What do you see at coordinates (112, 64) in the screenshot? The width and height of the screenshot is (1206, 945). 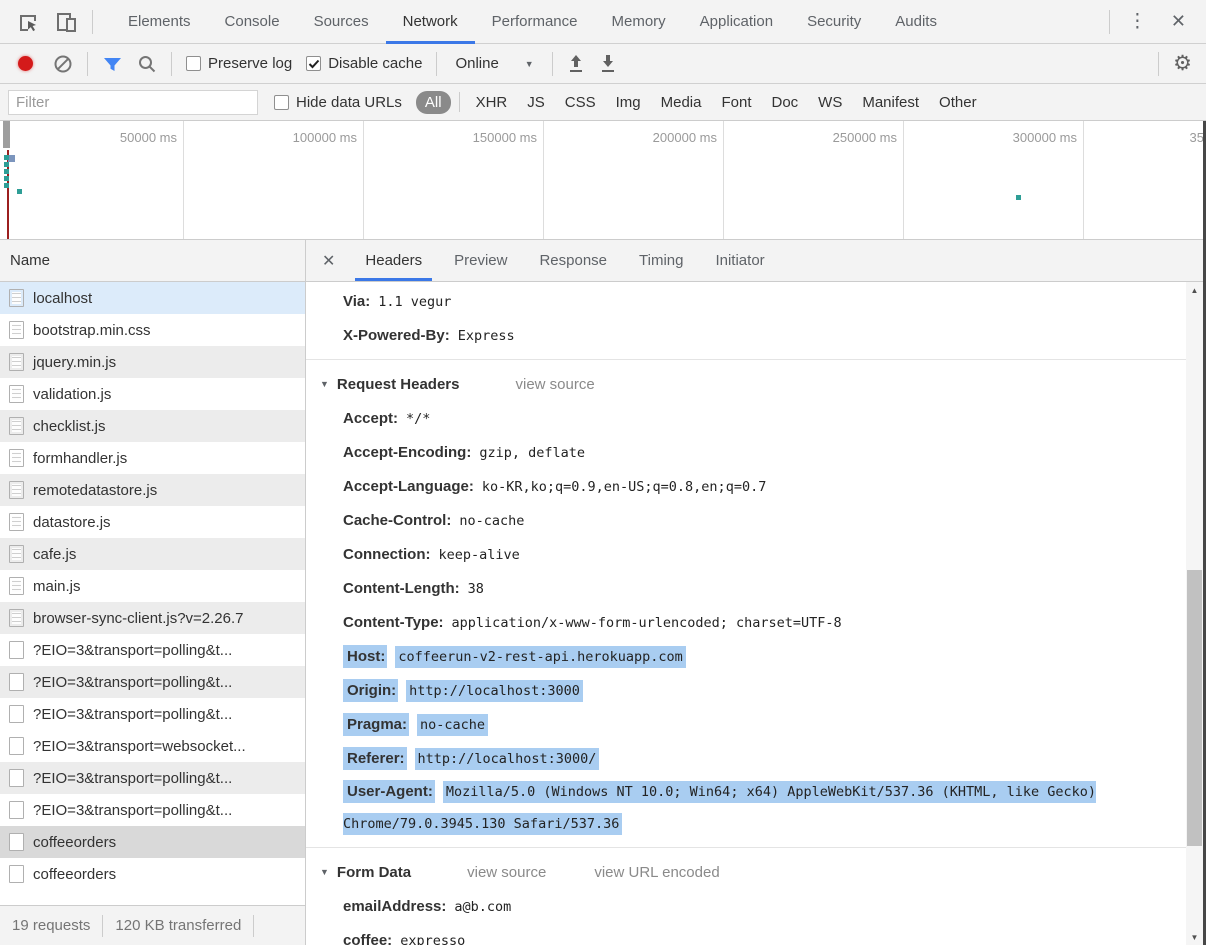 I see `filter-icon` at bounding box center [112, 64].